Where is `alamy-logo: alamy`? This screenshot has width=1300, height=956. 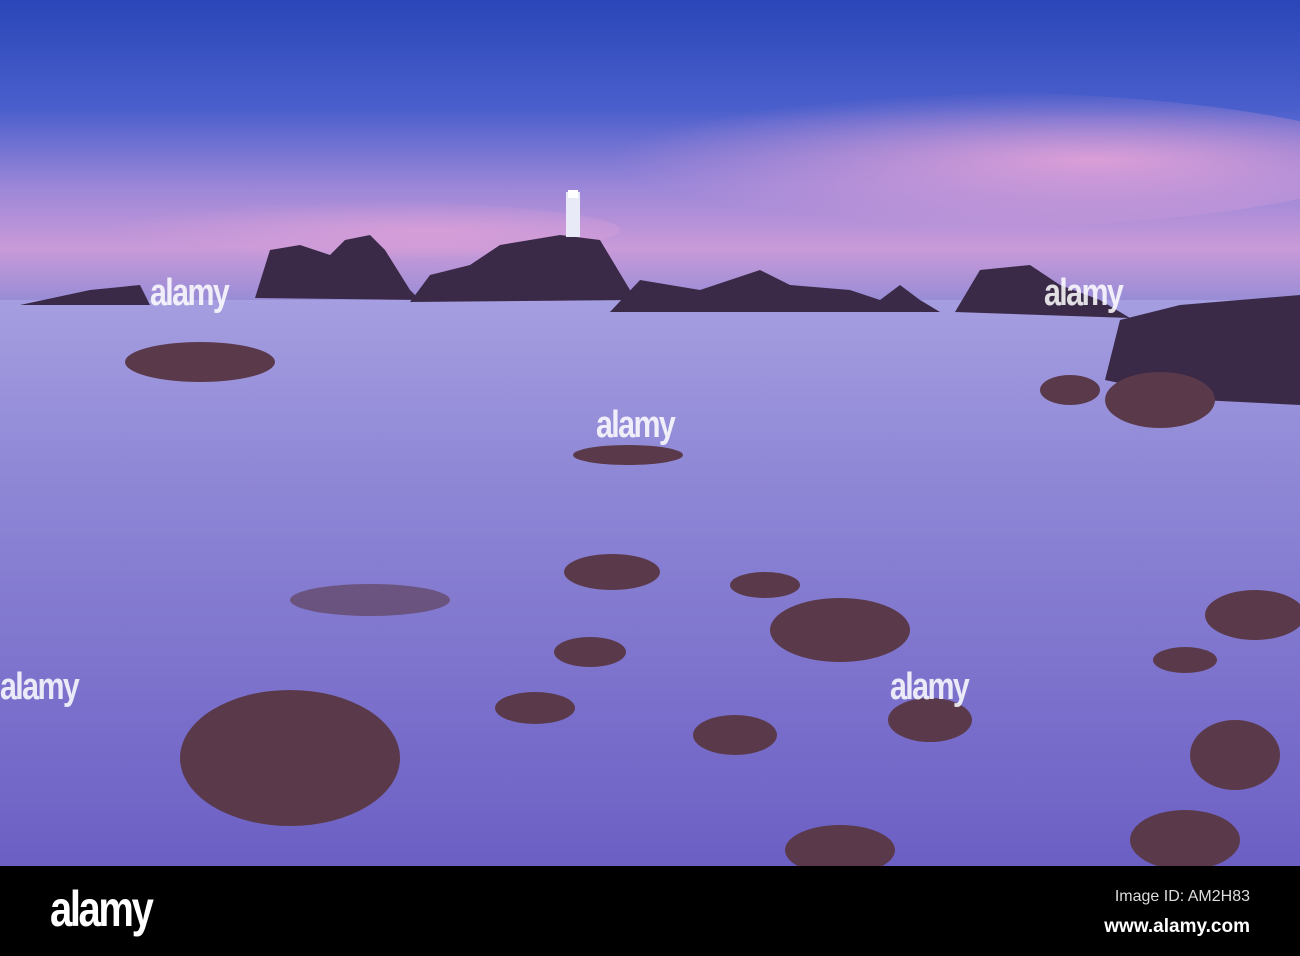
alamy-logo: alamy is located at coordinates (102, 909).